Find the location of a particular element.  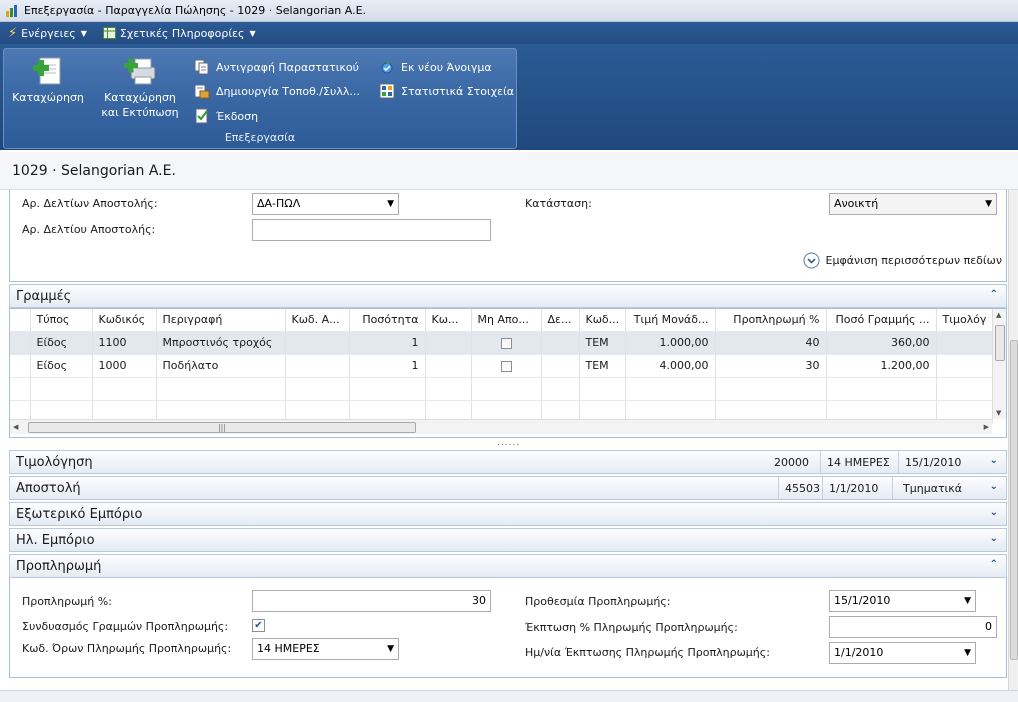

scroll-down-icon: ▼ is located at coordinates (998, 413).